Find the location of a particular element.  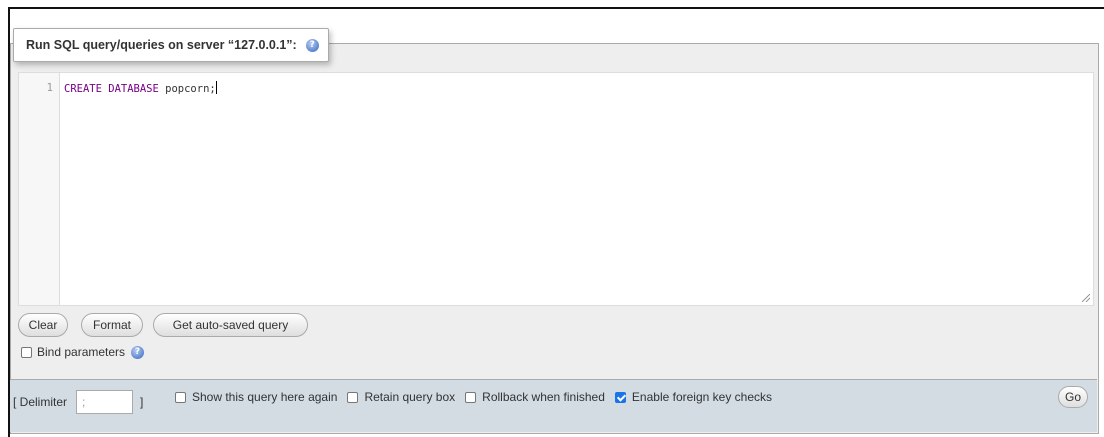

get-auto-saved-query-button: Get auto-saved query is located at coordinates (230, 325).